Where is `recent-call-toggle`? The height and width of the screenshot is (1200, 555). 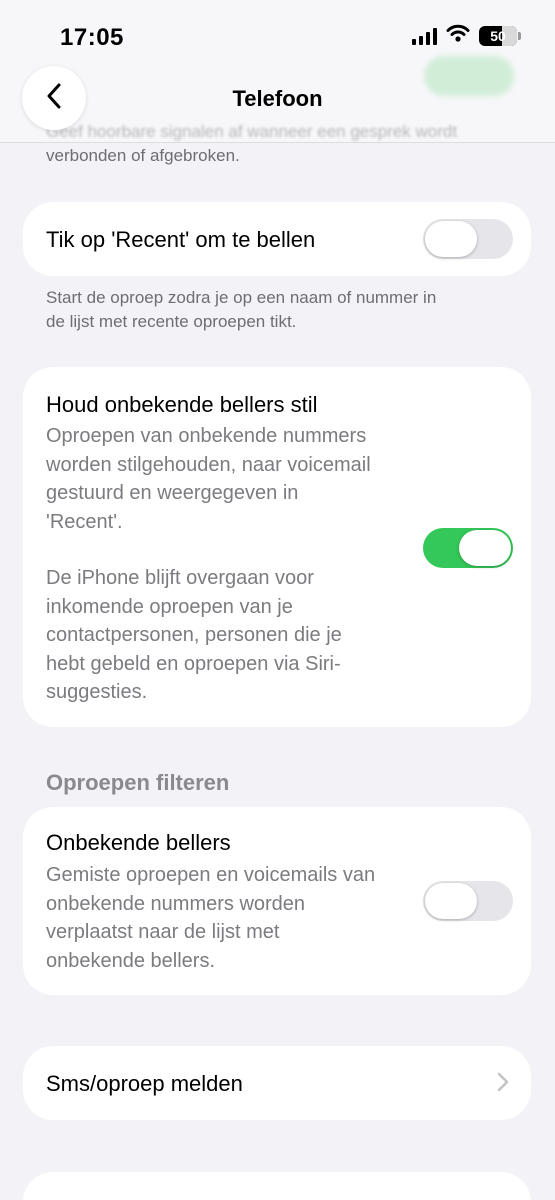 recent-call-toggle is located at coordinates (468, 239).